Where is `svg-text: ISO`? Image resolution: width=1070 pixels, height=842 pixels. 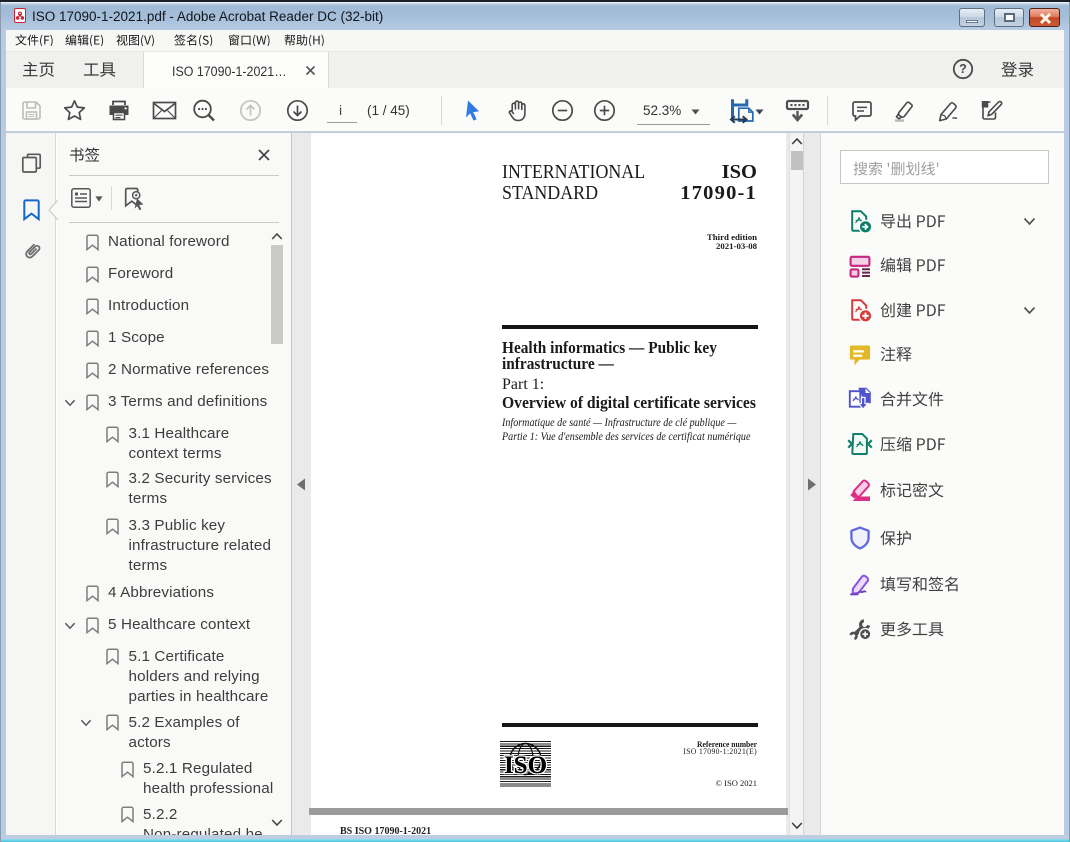 svg-text: ISO is located at coordinates (525, 765).